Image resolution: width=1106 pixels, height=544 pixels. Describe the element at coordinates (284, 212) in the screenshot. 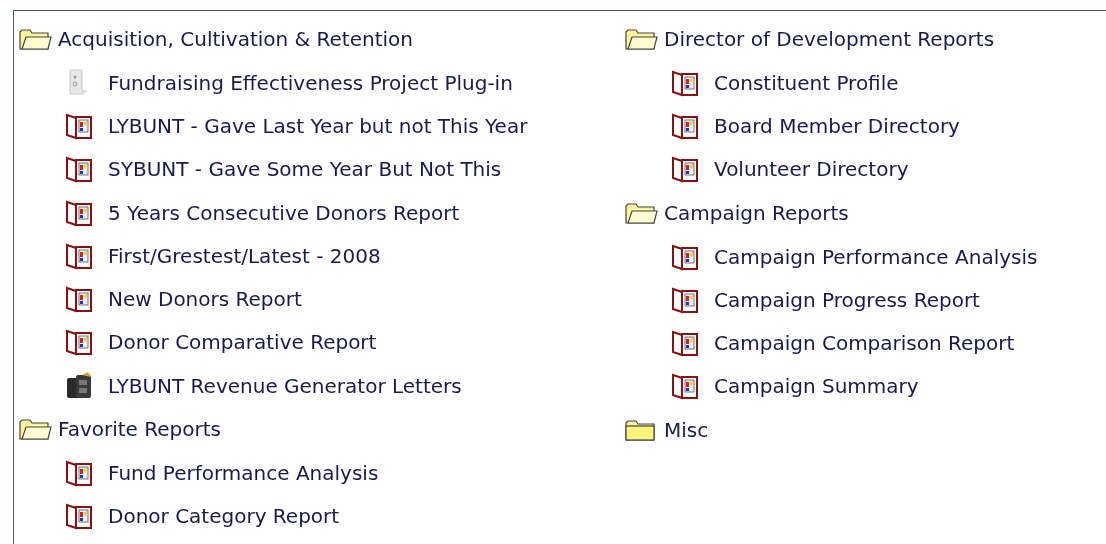

I see `report-label: 5 Years Consecutive Donors Report` at that location.